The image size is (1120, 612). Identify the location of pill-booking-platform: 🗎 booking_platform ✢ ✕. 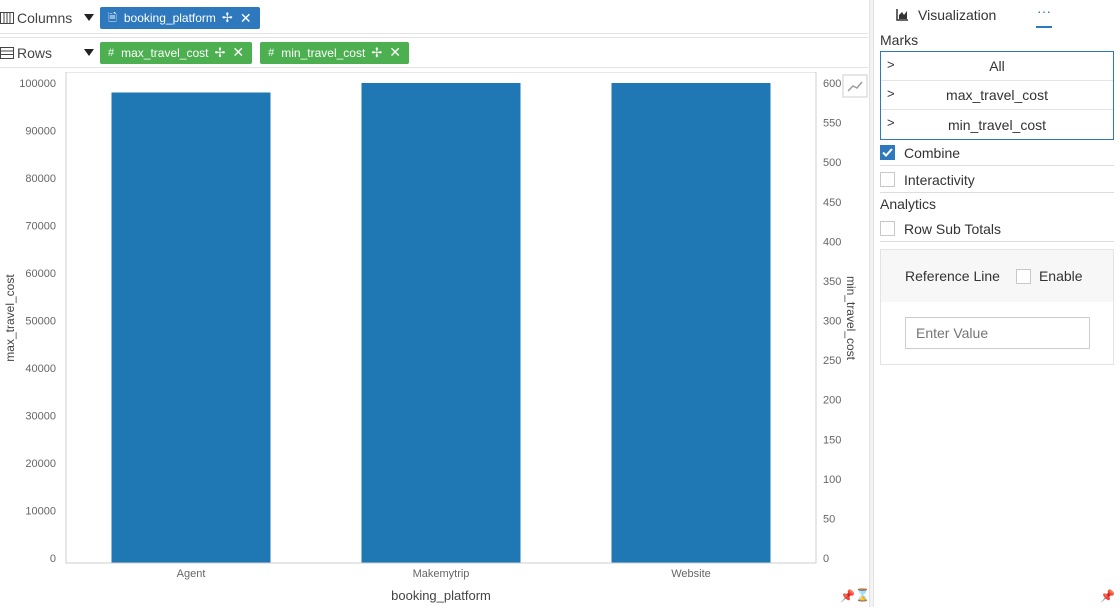
(180, 18).